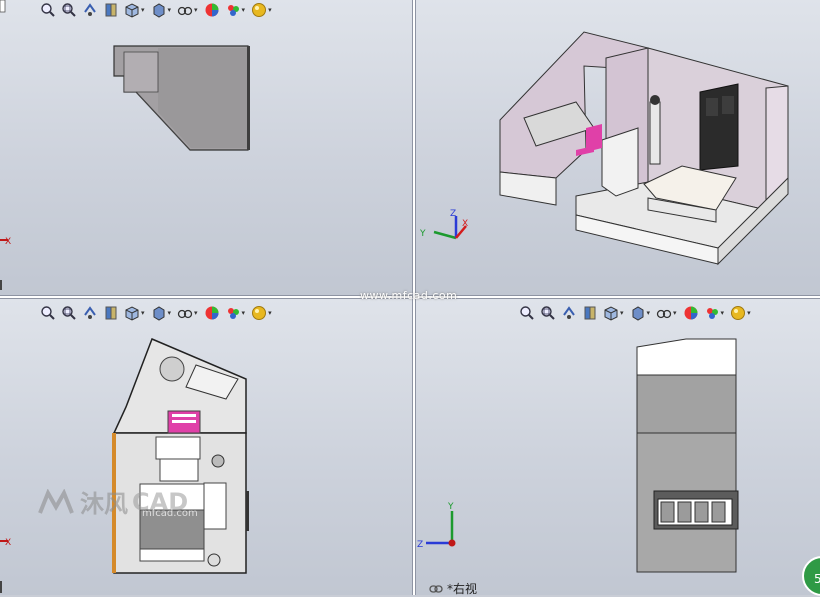 The image size is (820, 597). What do you see at coordinates (56, 501) in the screenshot?
I see `brand-logo-icon` at bounding box center [56, 501].